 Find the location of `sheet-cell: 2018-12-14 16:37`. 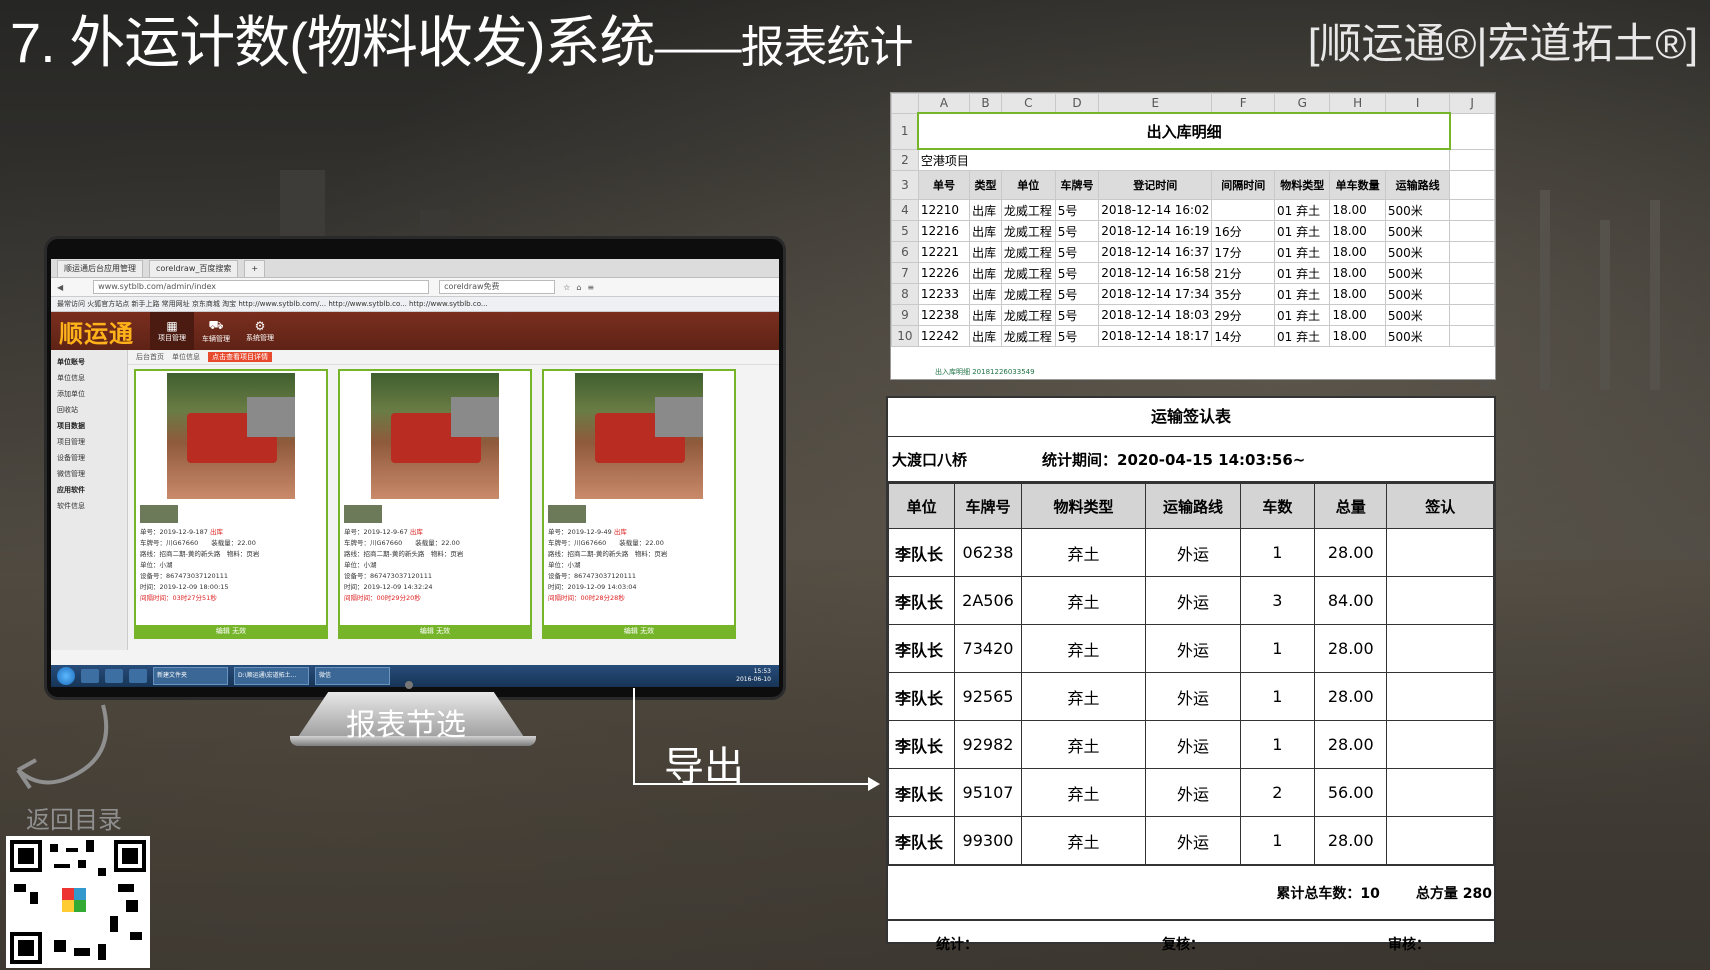

sheet-cell: 2018-12-14 16:37 is located at coordinates (1155, 252).